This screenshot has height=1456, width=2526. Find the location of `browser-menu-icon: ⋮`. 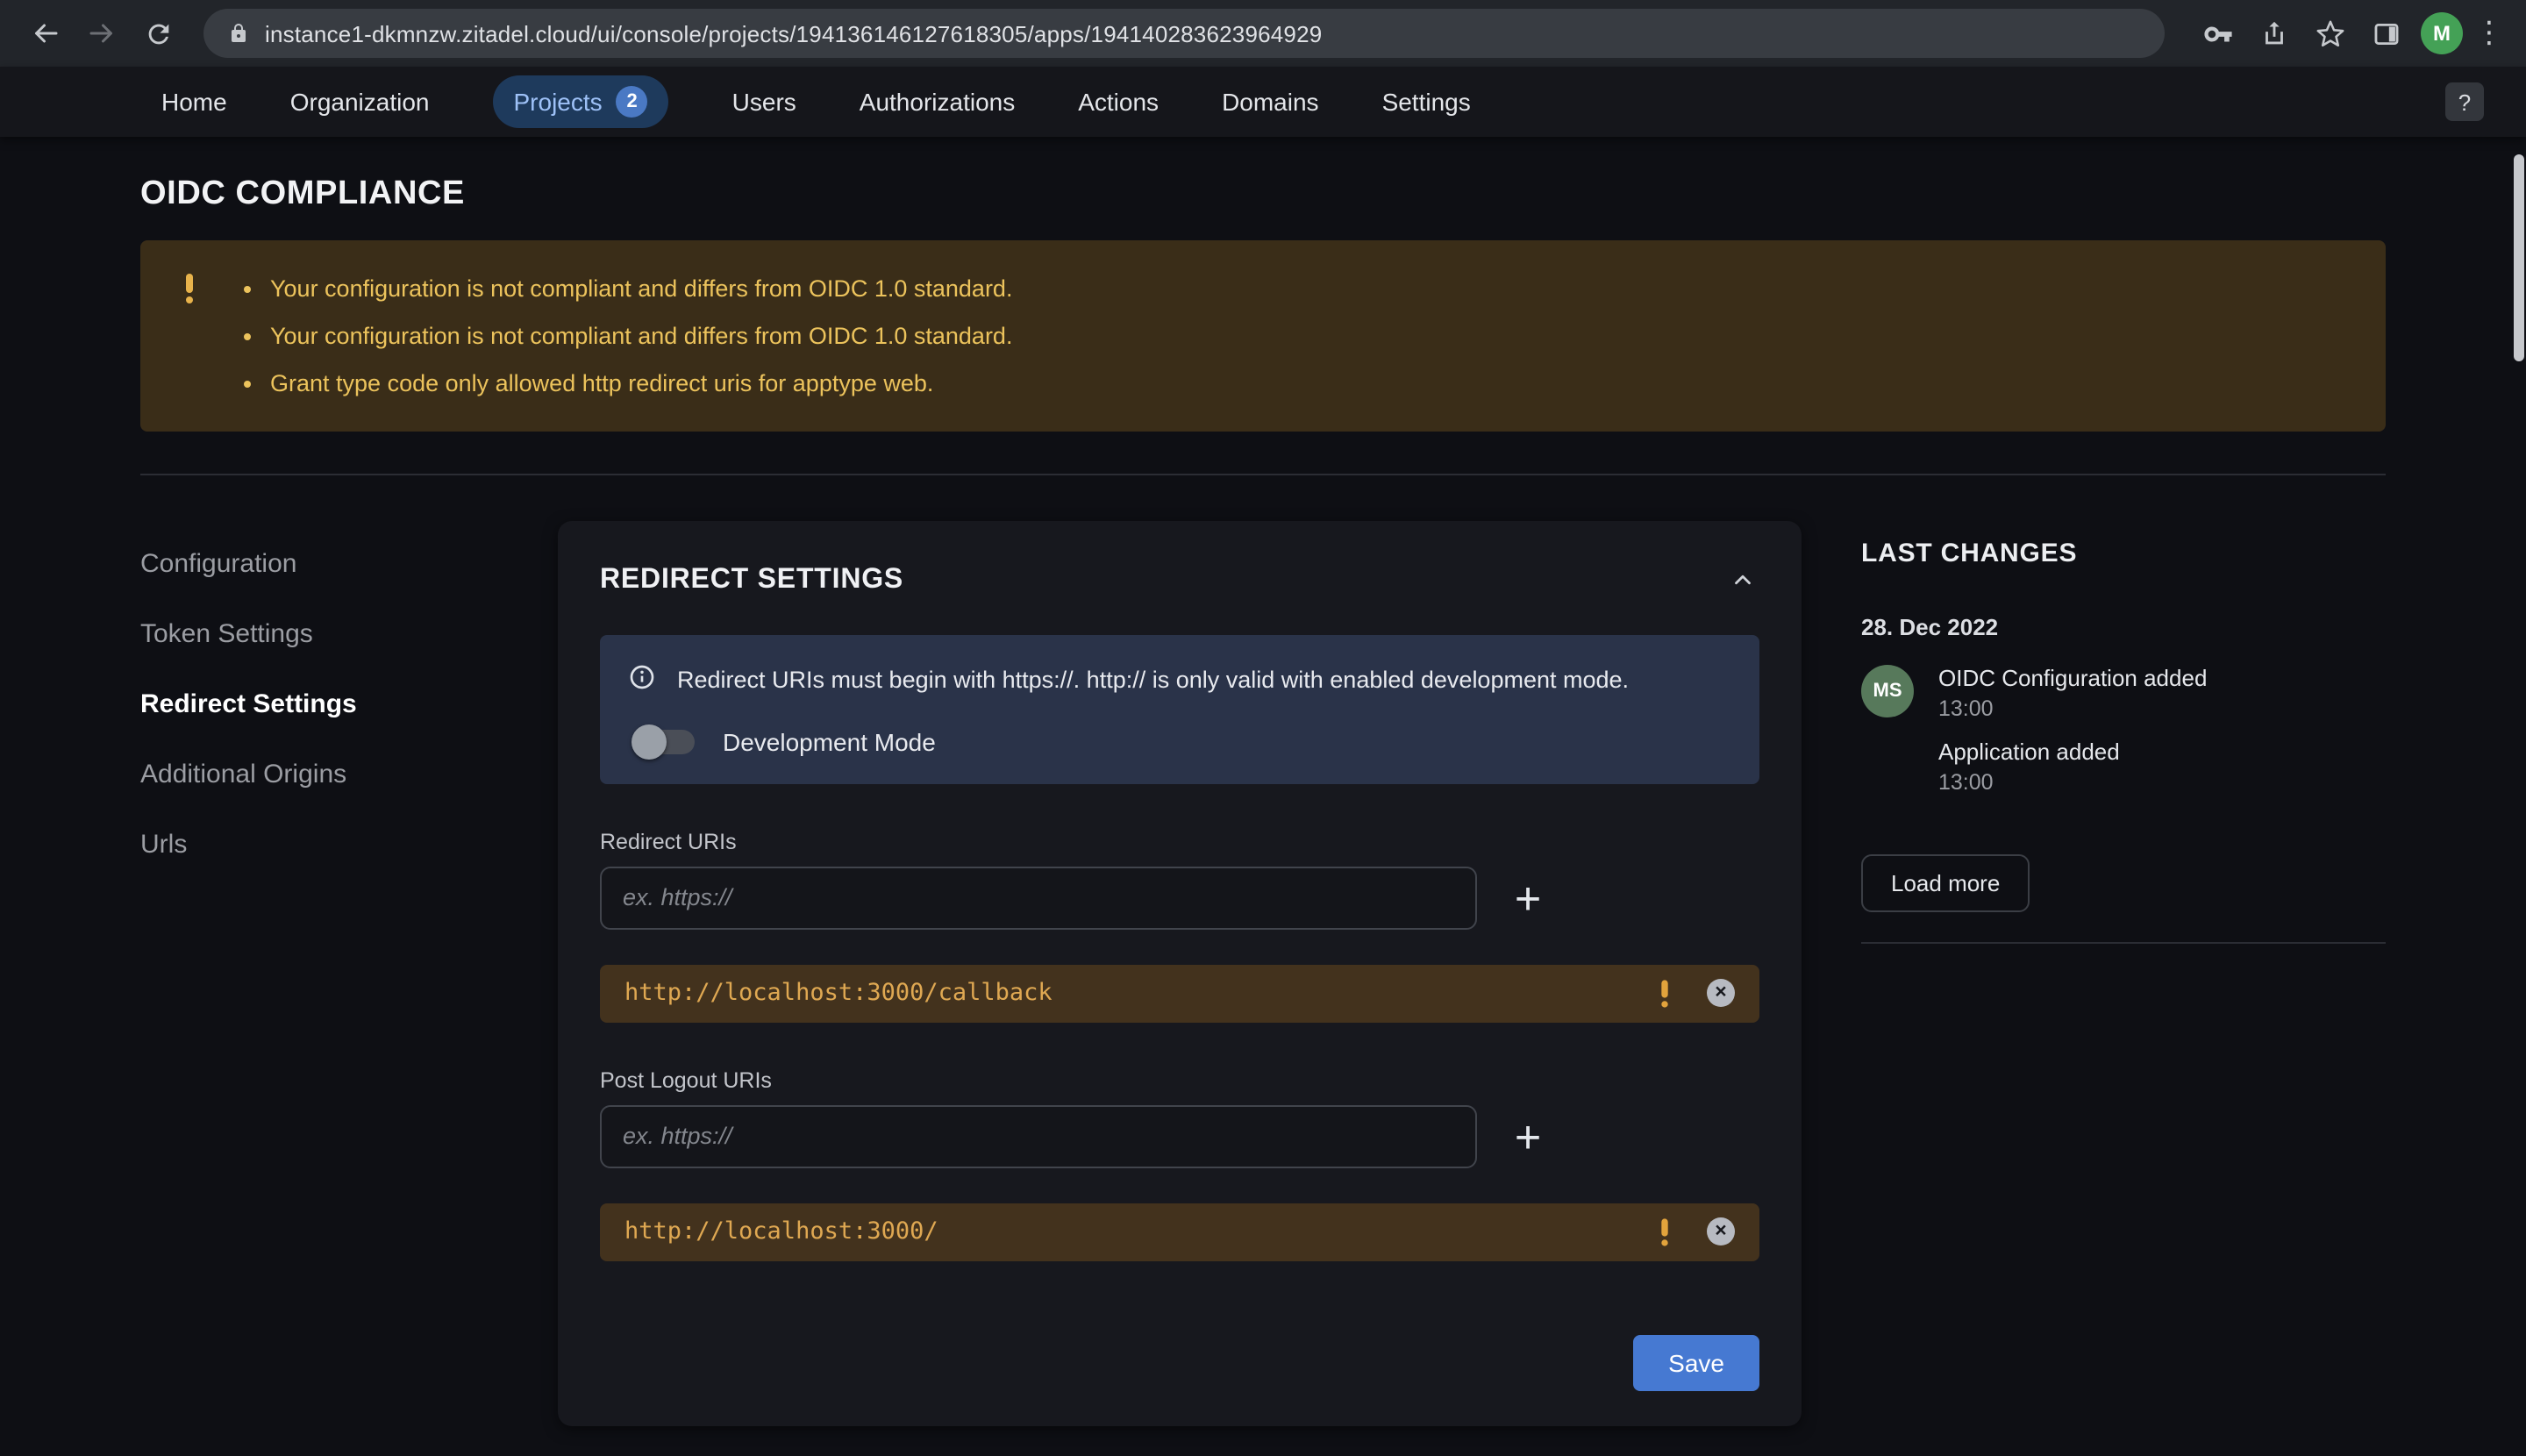

browser-menu-icon: ⋮ is located at coordinates (2489, 33).